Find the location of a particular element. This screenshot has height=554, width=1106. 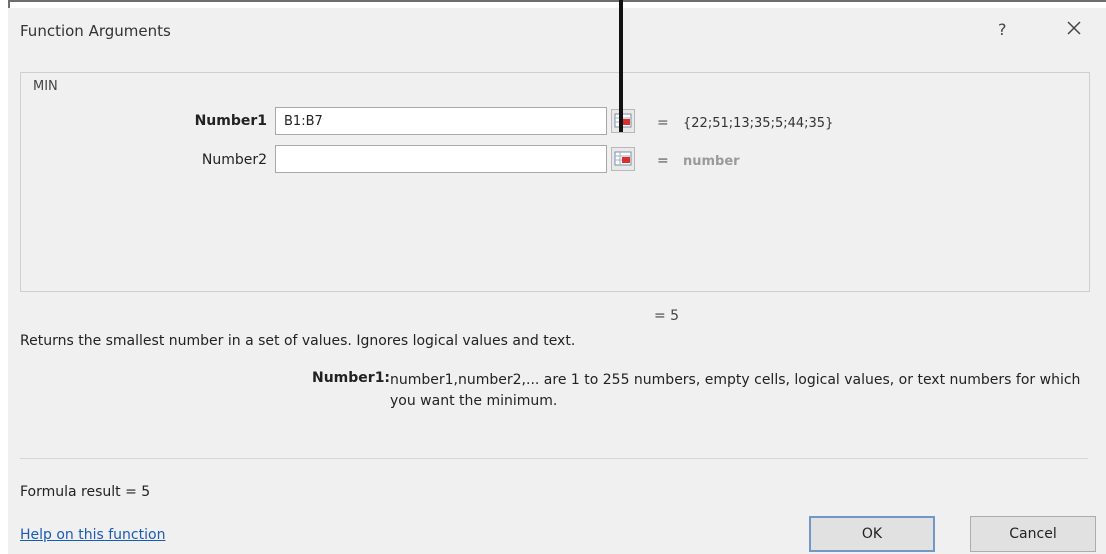

argument-help-label: Number1: is located at coordinates (351, 378).